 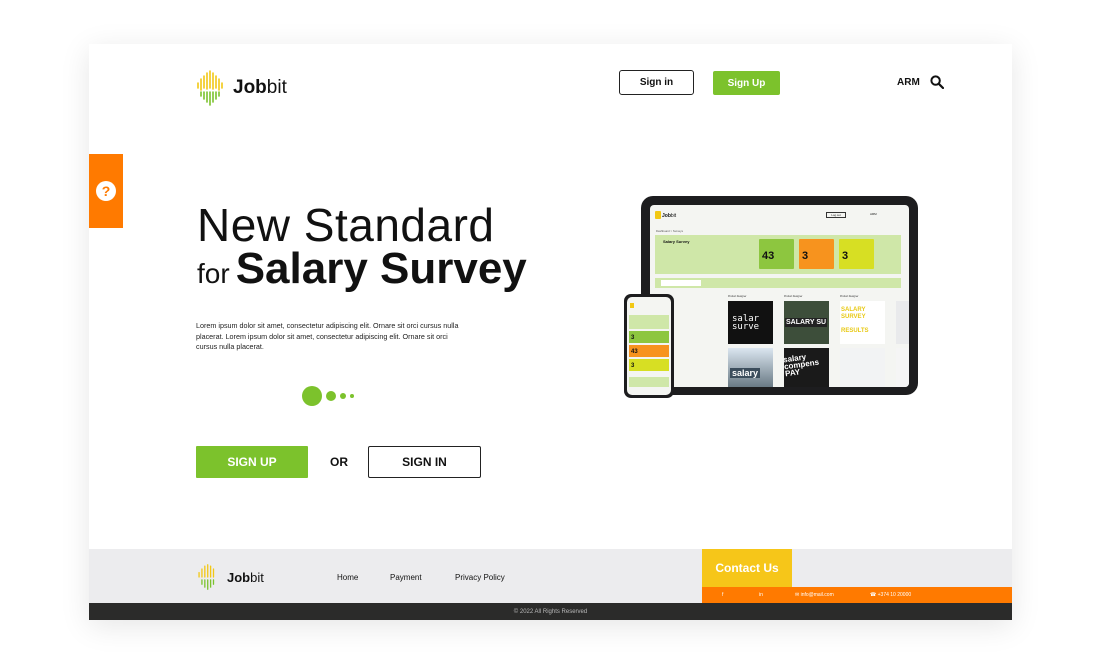 What do you see at coordinates (806, 367) in the screenshot?
I see `mockup-image: salary compens PAY` at bounding box center [806, 367].